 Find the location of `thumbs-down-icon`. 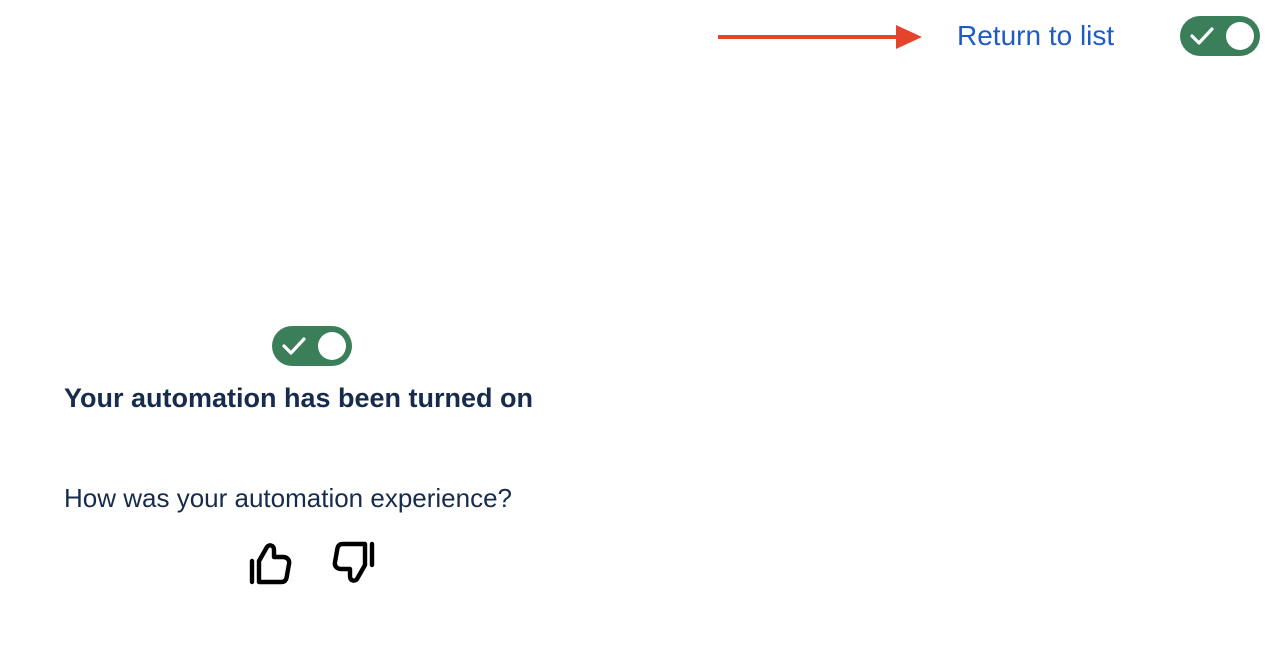

thumbs-down-icon is located at coordinates (353, 562).